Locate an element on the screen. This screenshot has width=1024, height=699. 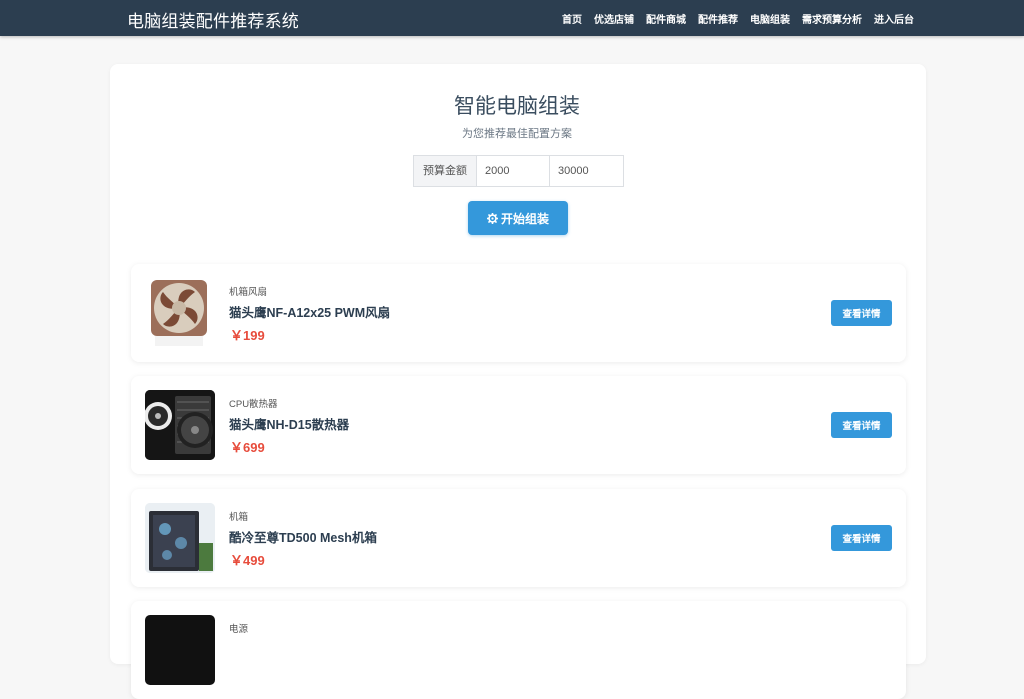
product-name: 猫头鹰NH-D15散热器 is located at coordinates (289, 423).